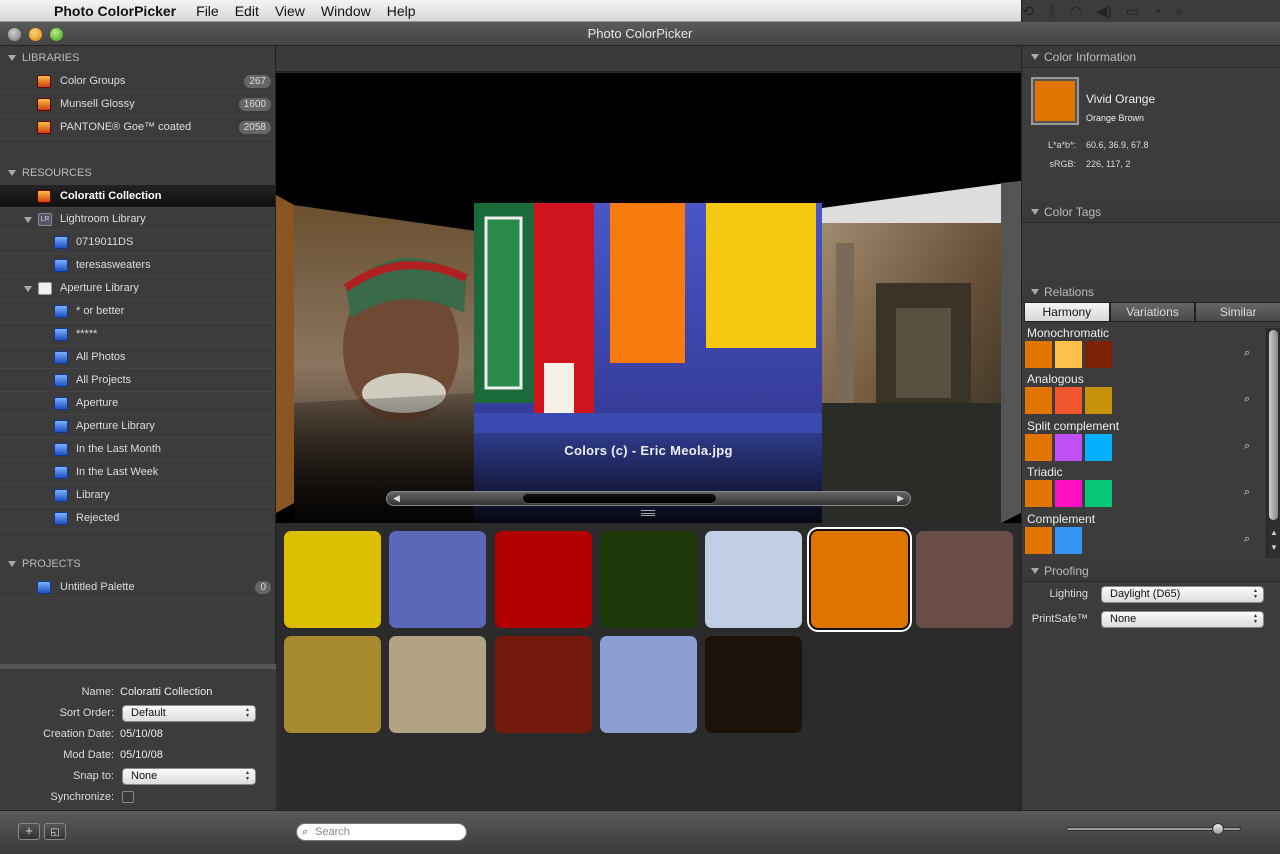 This screenshot has width=1280, height=854. Describe the element at coordinates (1274, 532) in the screenshot. I see `scroll-up-arrow-icon: ▲` at that location.